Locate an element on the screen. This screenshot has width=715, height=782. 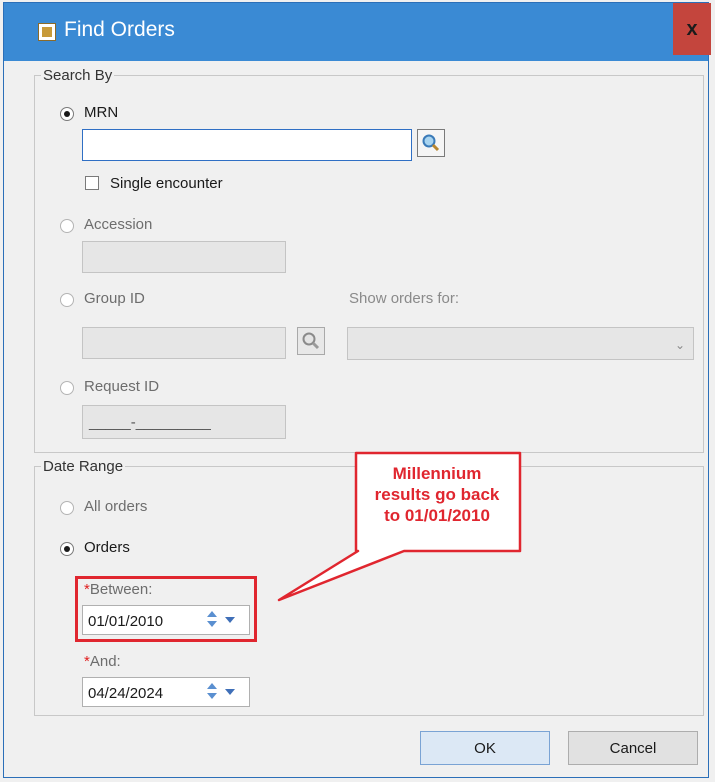
cancel-button: Cancel is located at coordinates (633, 748).